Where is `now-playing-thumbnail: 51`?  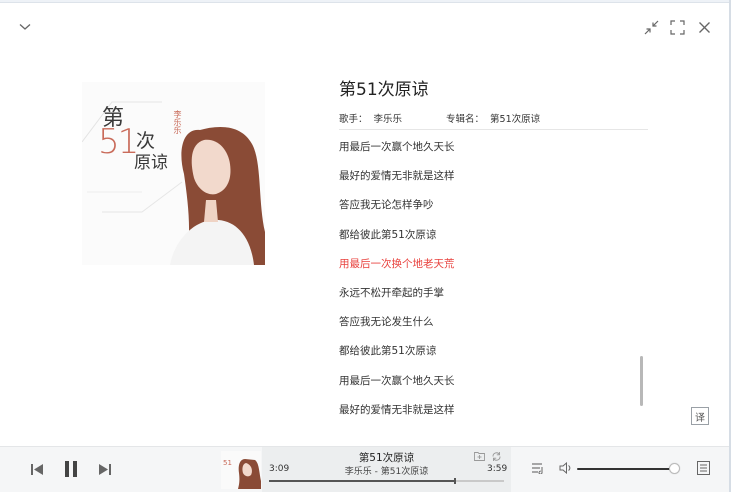
now-playing-thumbnail: 51 is located at coordinates (241, 470).